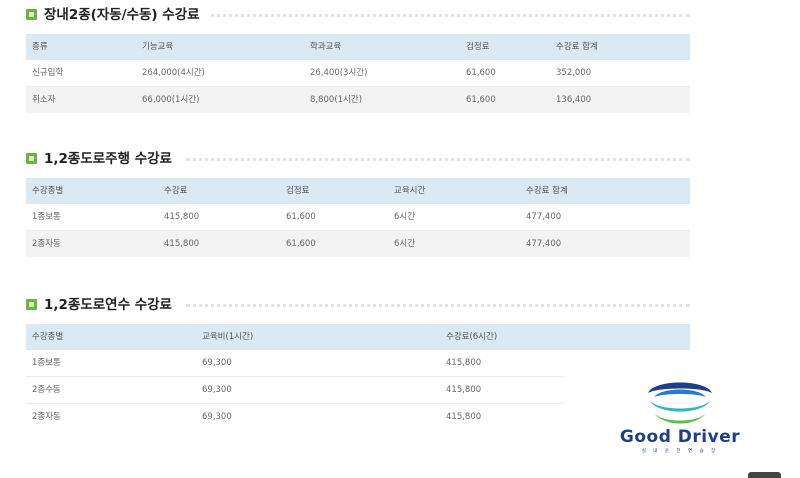 This screenshot has height=478, width=800. Describe the element at coordinates (44, 100) in the screenshot. I see `table-cell: 취소자` at that location.